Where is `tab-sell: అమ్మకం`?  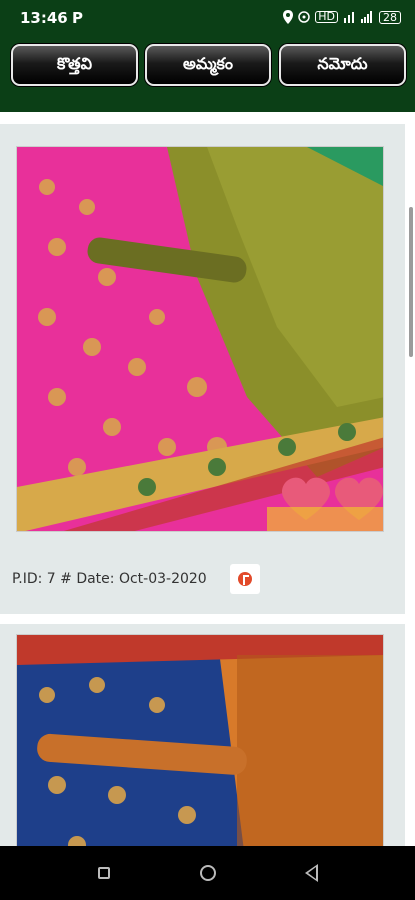
tab-sell: అమ్మకం is located at coordinates (208, 65).